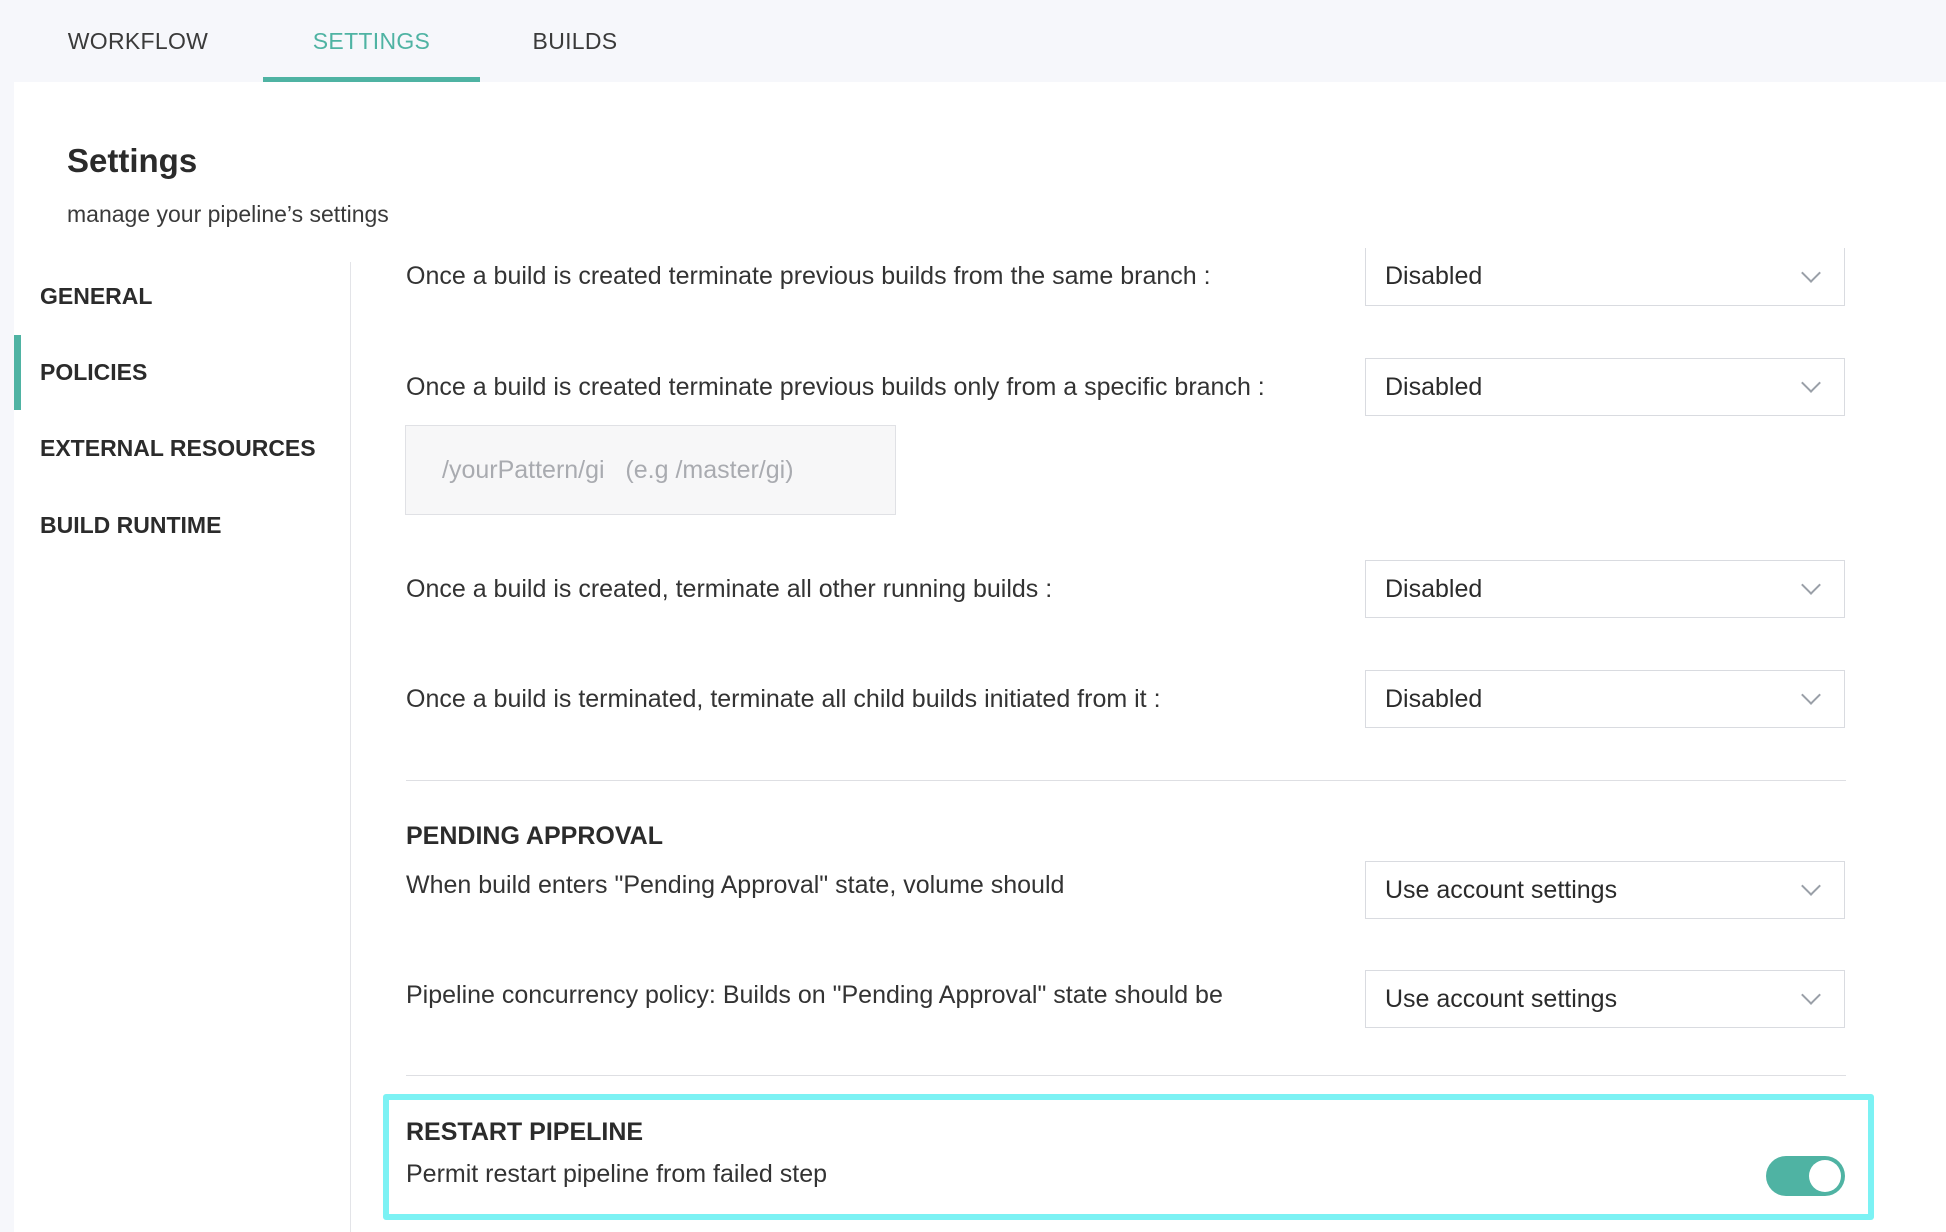 The height and width of the screenshot is (1232, 1946). What do you see at coordinates (132, 160) in the screenshot?
I see `page-title: Settings` at bounding box center [132, 160].